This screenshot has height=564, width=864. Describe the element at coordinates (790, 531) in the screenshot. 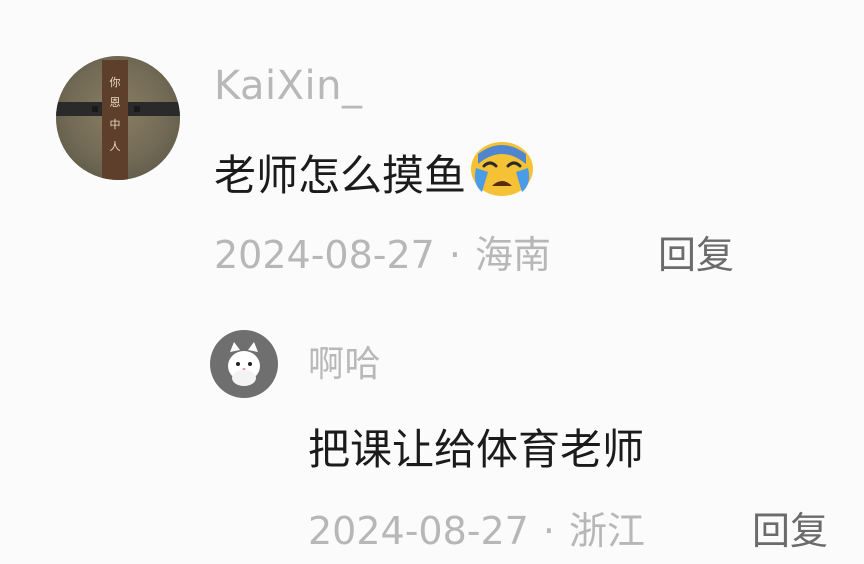

I see `reply-reply-button: 回复` at that location.